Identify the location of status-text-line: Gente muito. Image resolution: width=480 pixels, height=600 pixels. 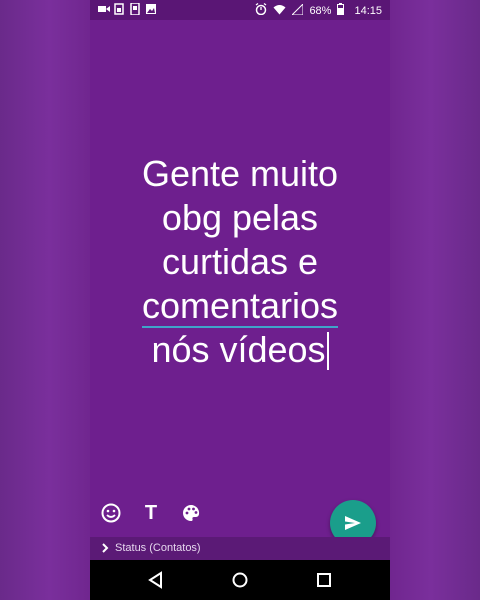
(240, 173).